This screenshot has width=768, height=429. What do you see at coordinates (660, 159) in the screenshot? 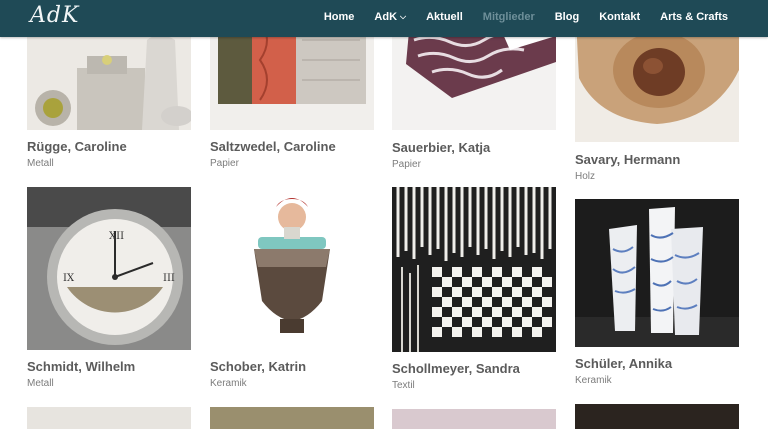
I see `member-name: Savary, Hermann` at bounding box center [660, 159].